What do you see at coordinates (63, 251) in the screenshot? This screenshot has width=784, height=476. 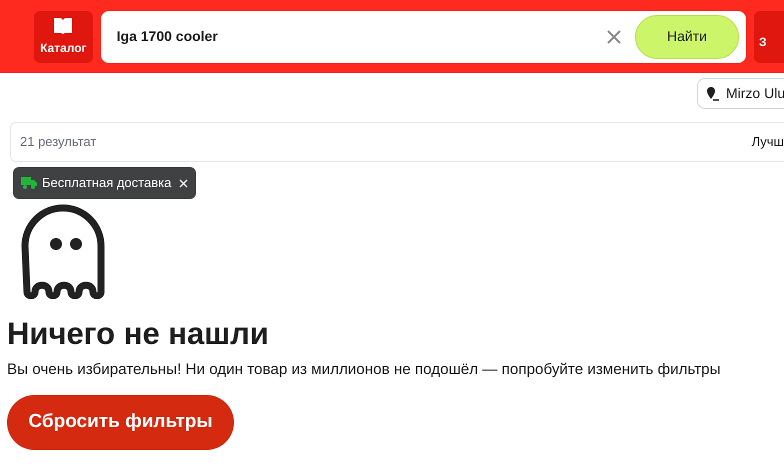 I see `ghost-icon` at bounding box center [63, 251].